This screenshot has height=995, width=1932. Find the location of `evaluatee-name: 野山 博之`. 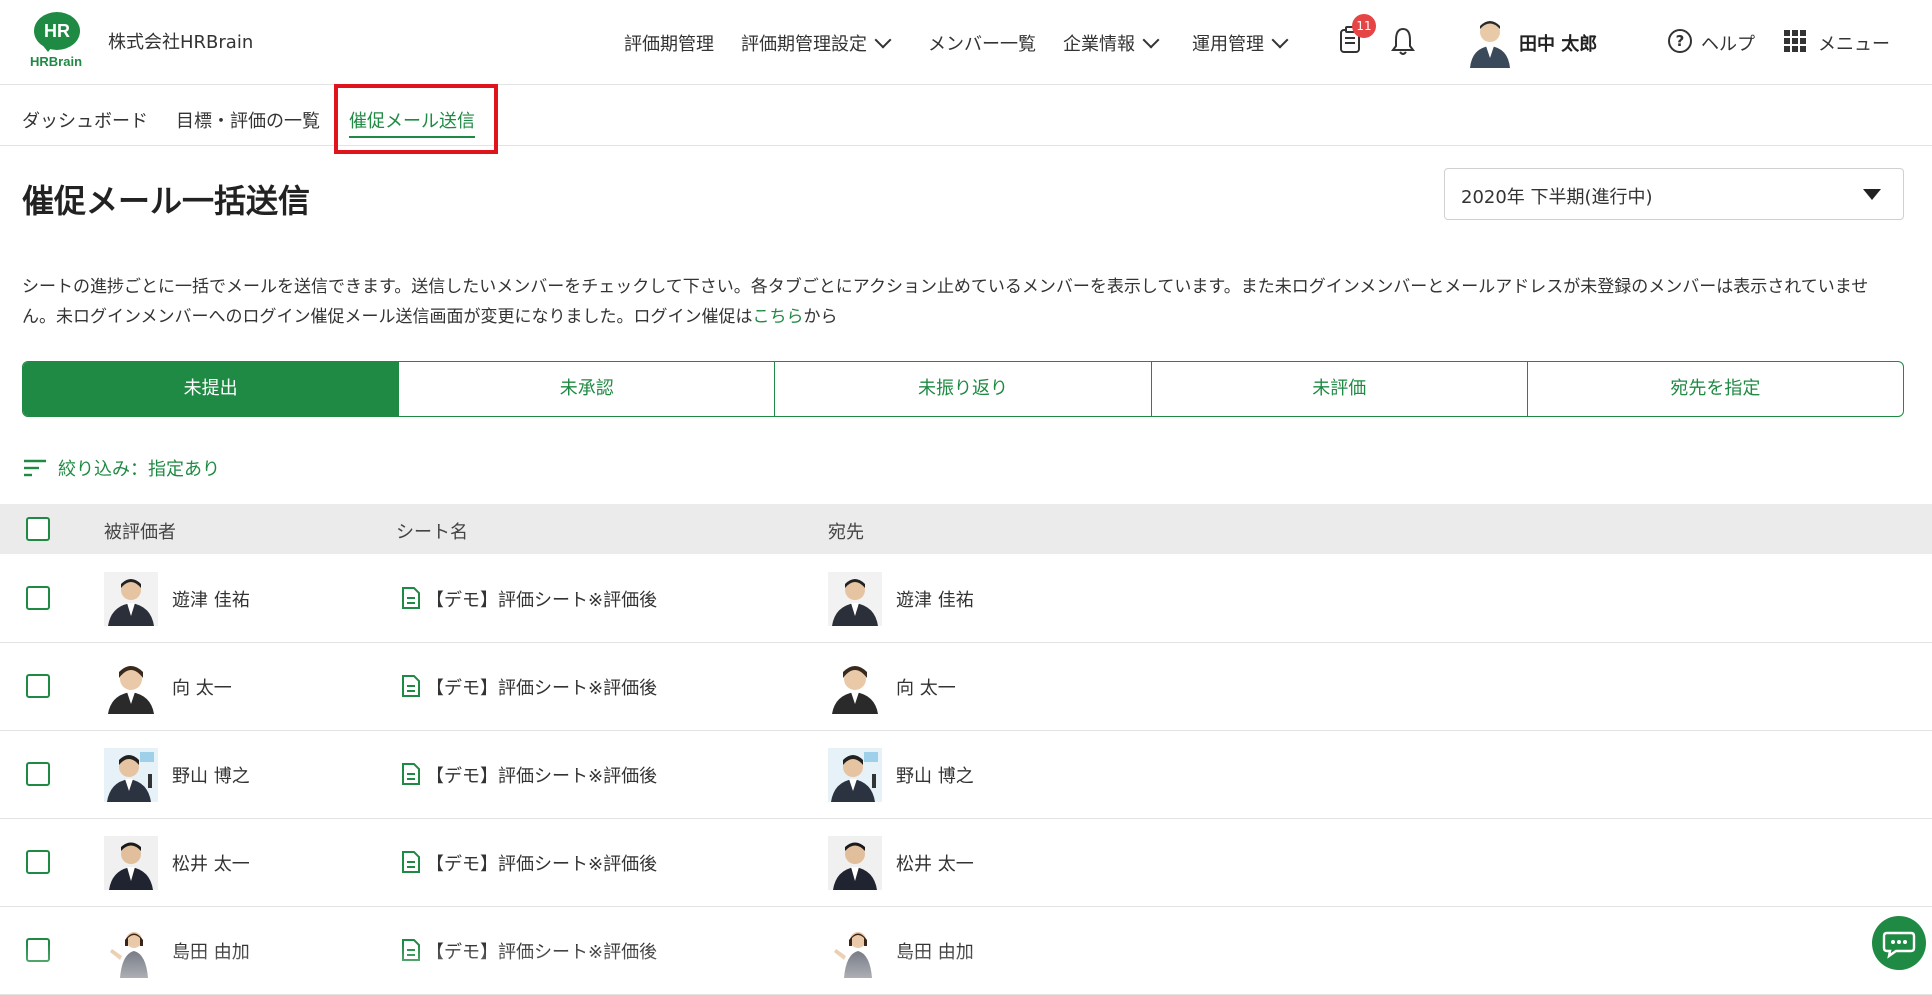

evaluatee-name: 野山 博之 is located at coordinates (211, 775).